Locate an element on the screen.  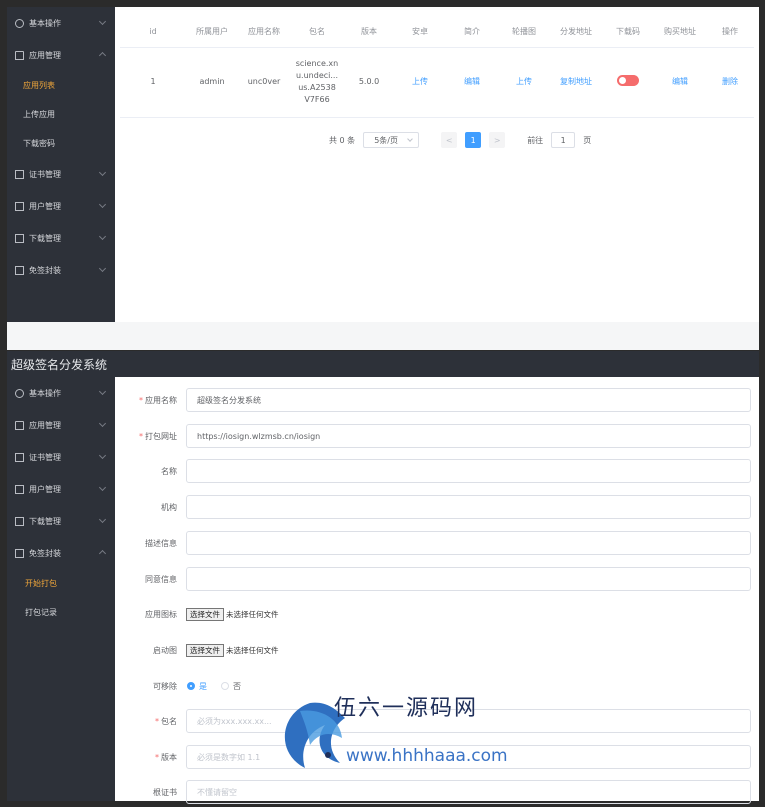
package-line: V7F66 is located at coordinates (317, 99).